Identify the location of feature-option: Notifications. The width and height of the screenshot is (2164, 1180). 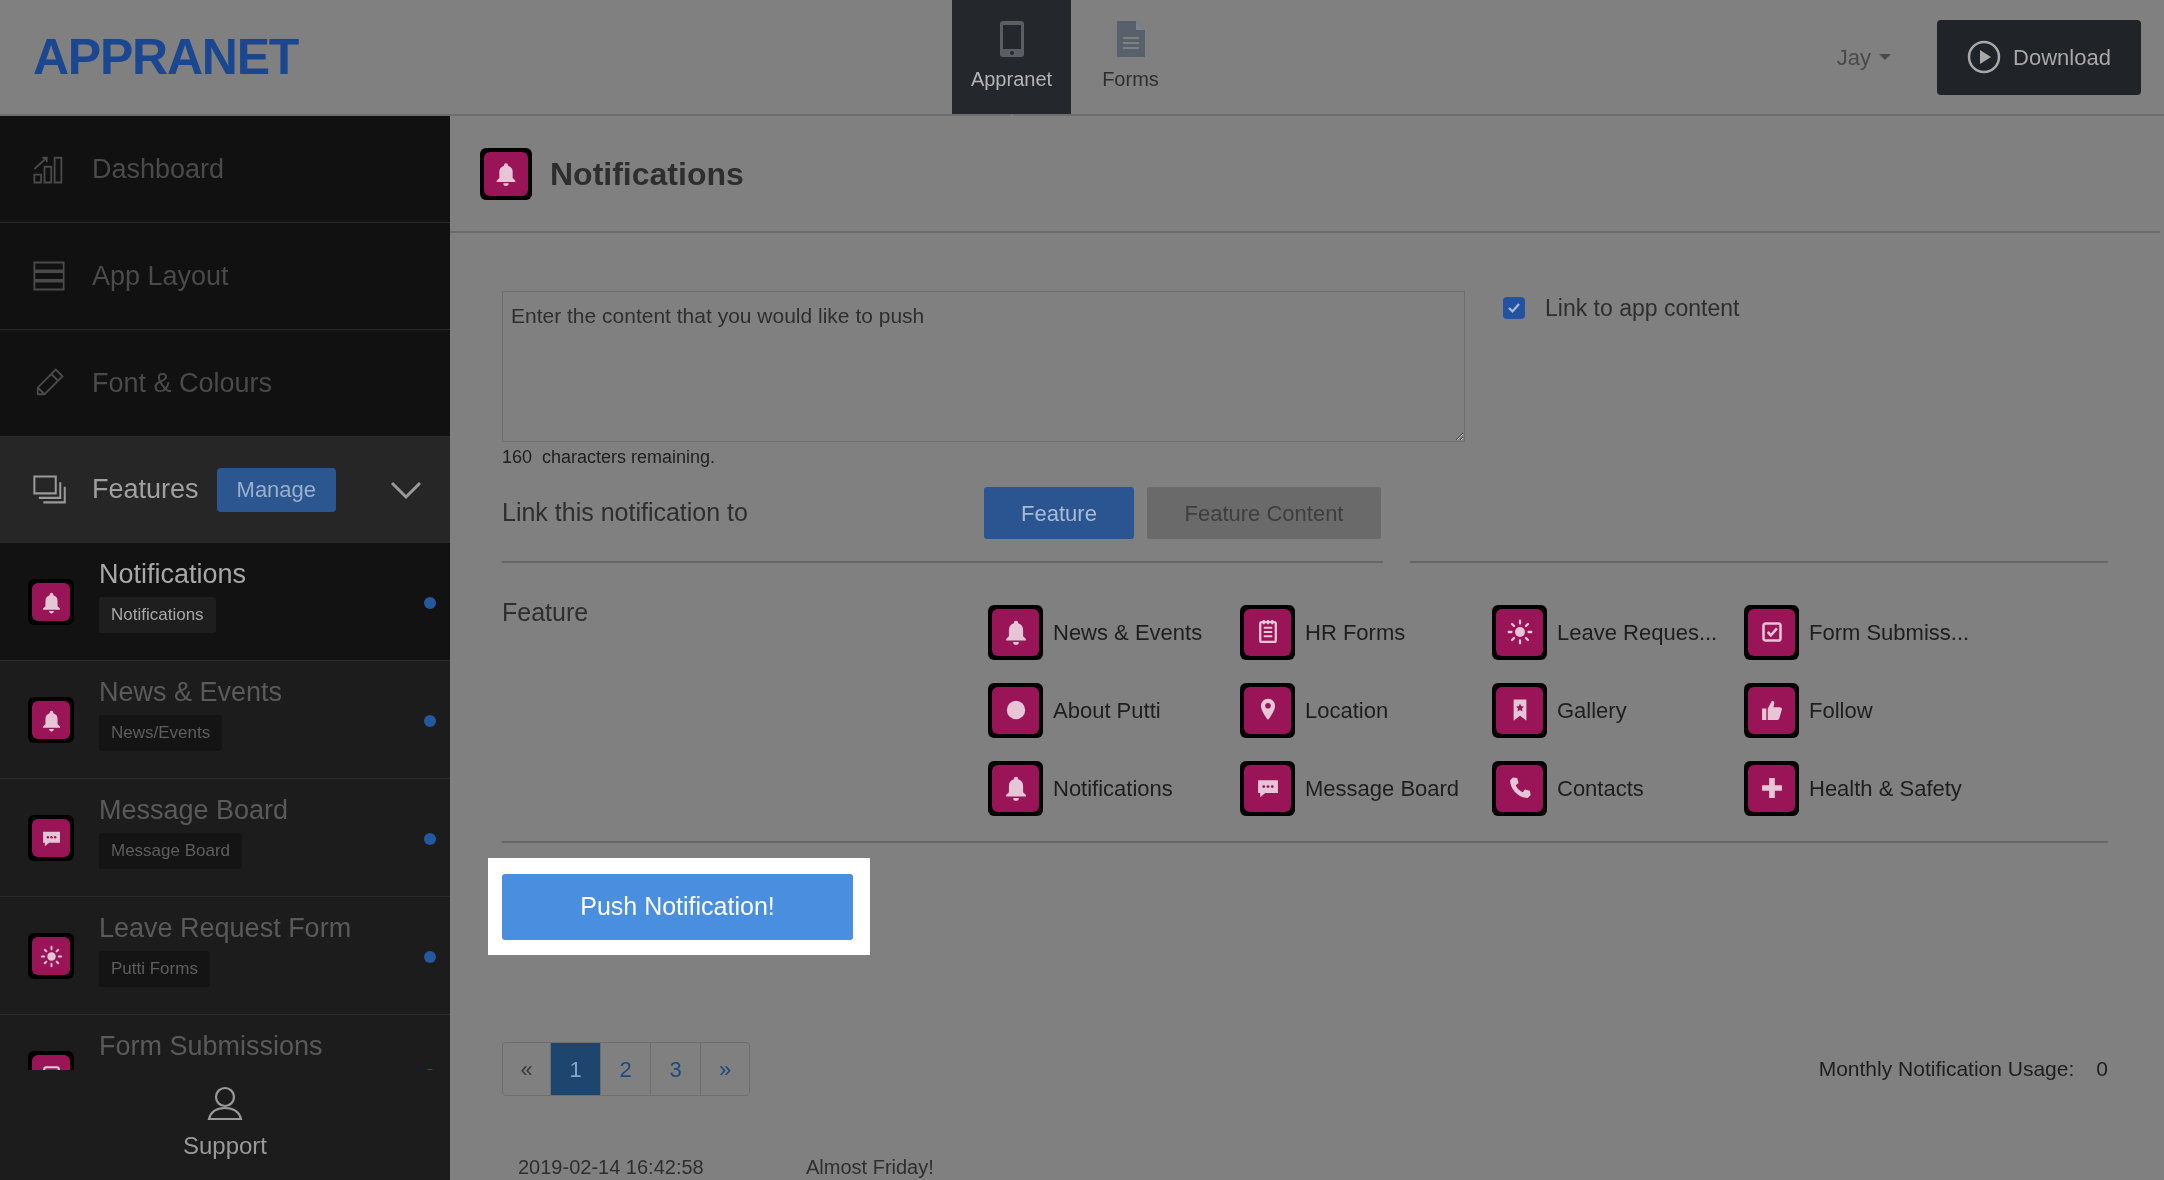
(1113, 788).